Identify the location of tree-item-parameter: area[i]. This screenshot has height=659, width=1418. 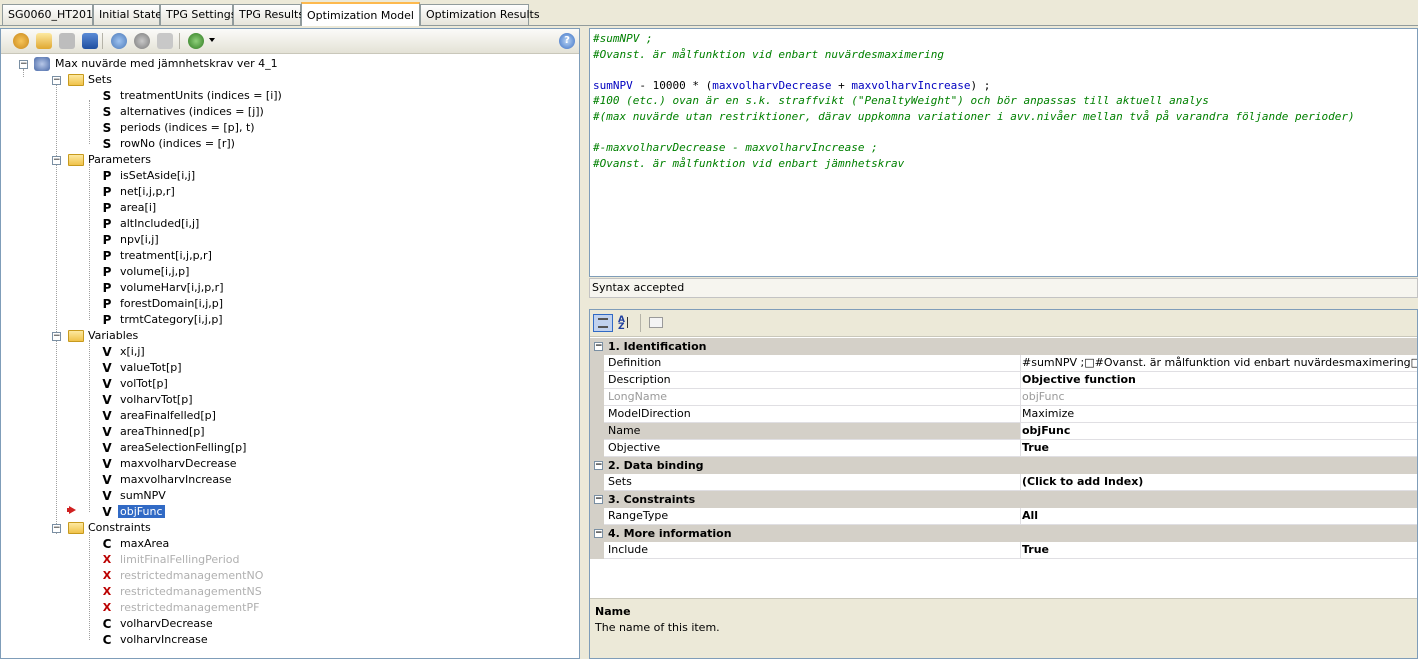
(138, 208).